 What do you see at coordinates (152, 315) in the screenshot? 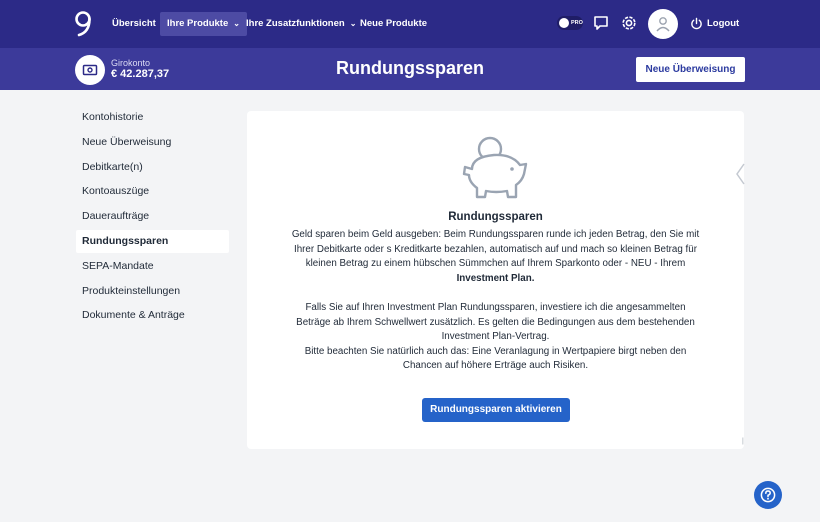
I see `sidebar-item-dokumente-antraege: Dokumente & Anträge` at bounding box center [152, 315].